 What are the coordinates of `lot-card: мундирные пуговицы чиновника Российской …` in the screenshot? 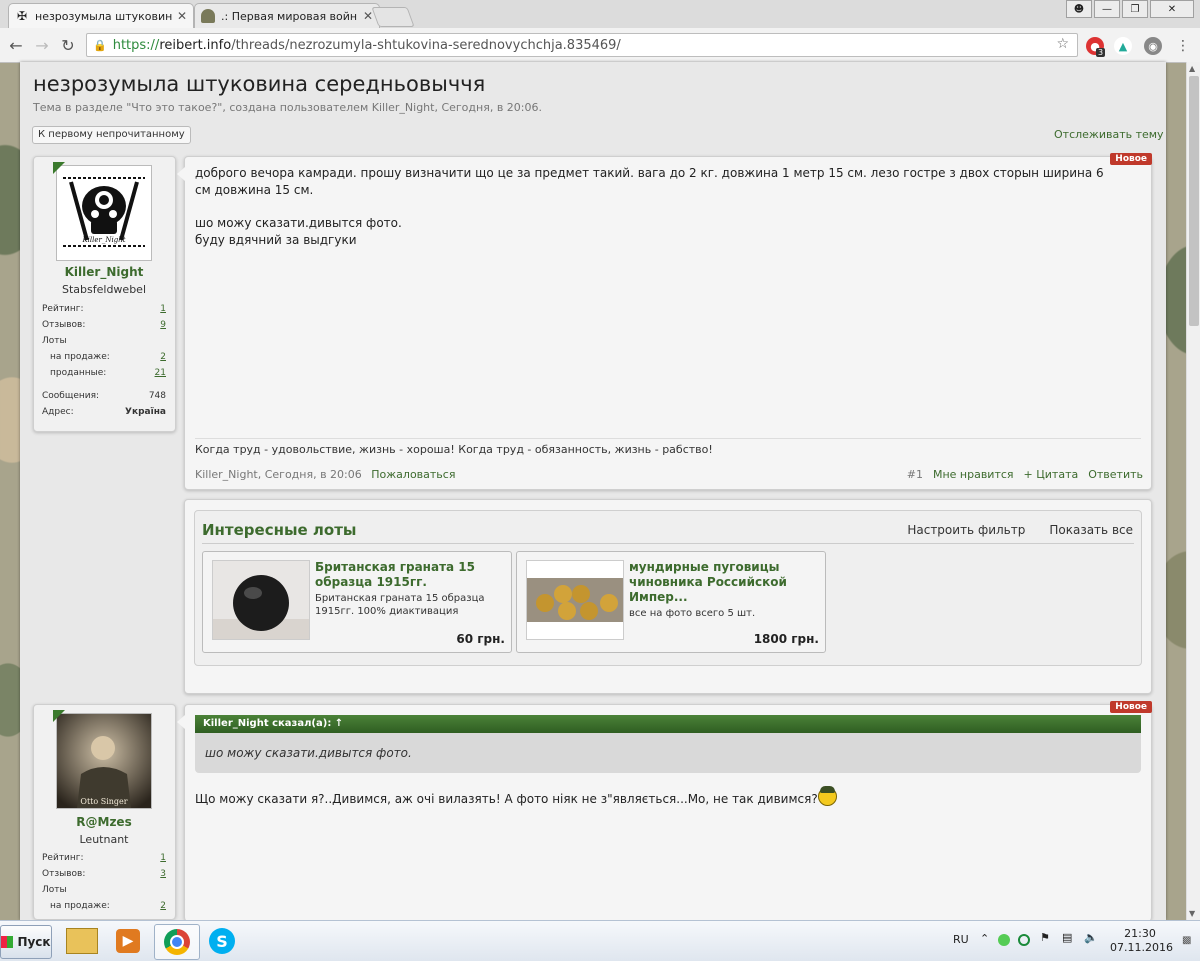 It's located at (671, 602).